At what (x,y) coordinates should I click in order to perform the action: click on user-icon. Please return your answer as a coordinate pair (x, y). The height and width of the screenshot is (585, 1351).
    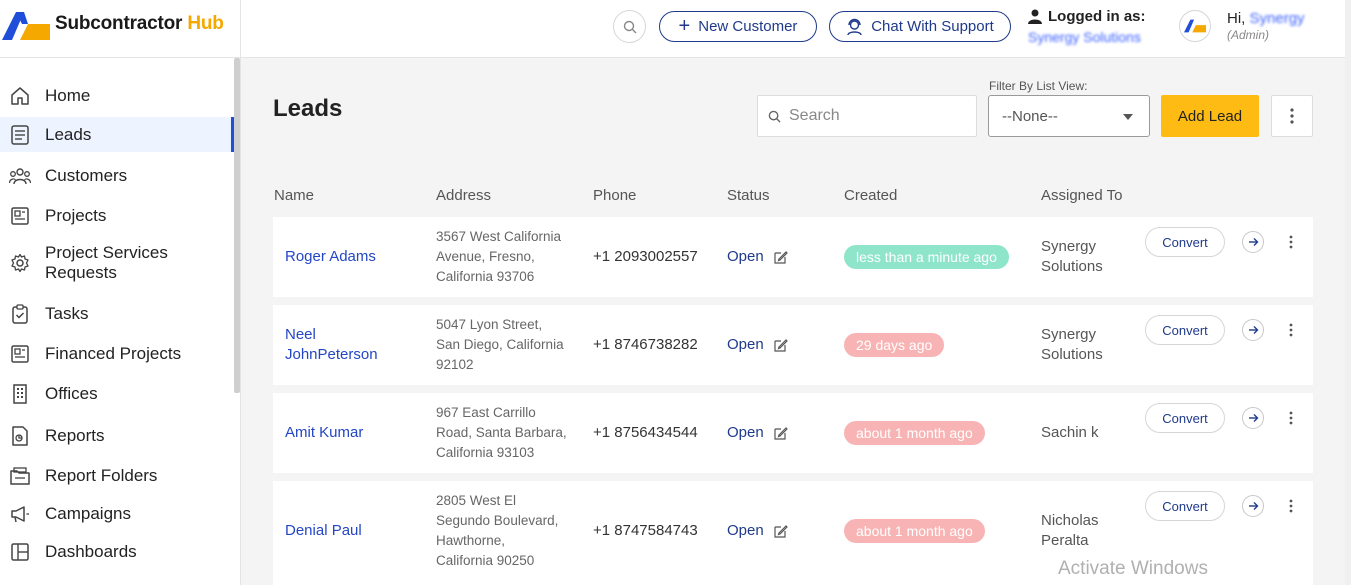
    Looking at the image, I should click on (1035, 16).